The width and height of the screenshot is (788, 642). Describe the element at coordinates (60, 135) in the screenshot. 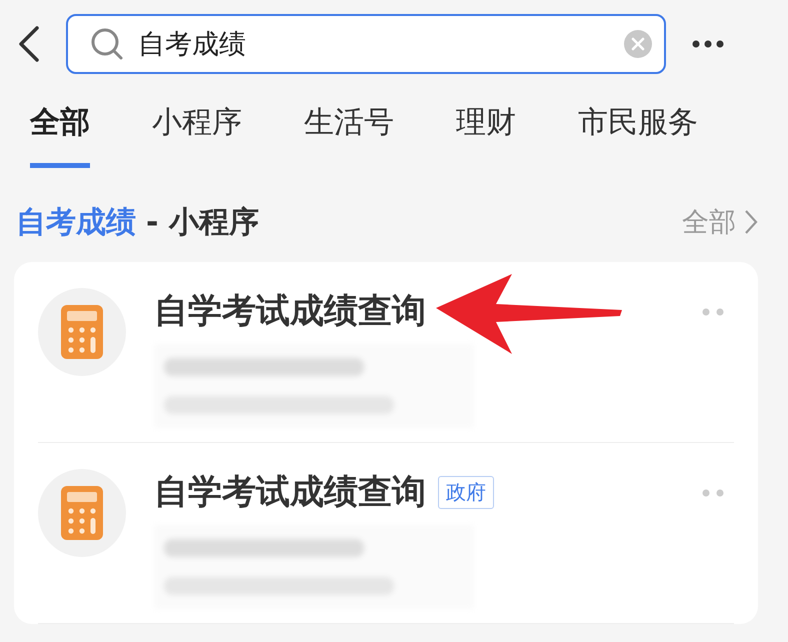

I see `tab: 全部` at that location.